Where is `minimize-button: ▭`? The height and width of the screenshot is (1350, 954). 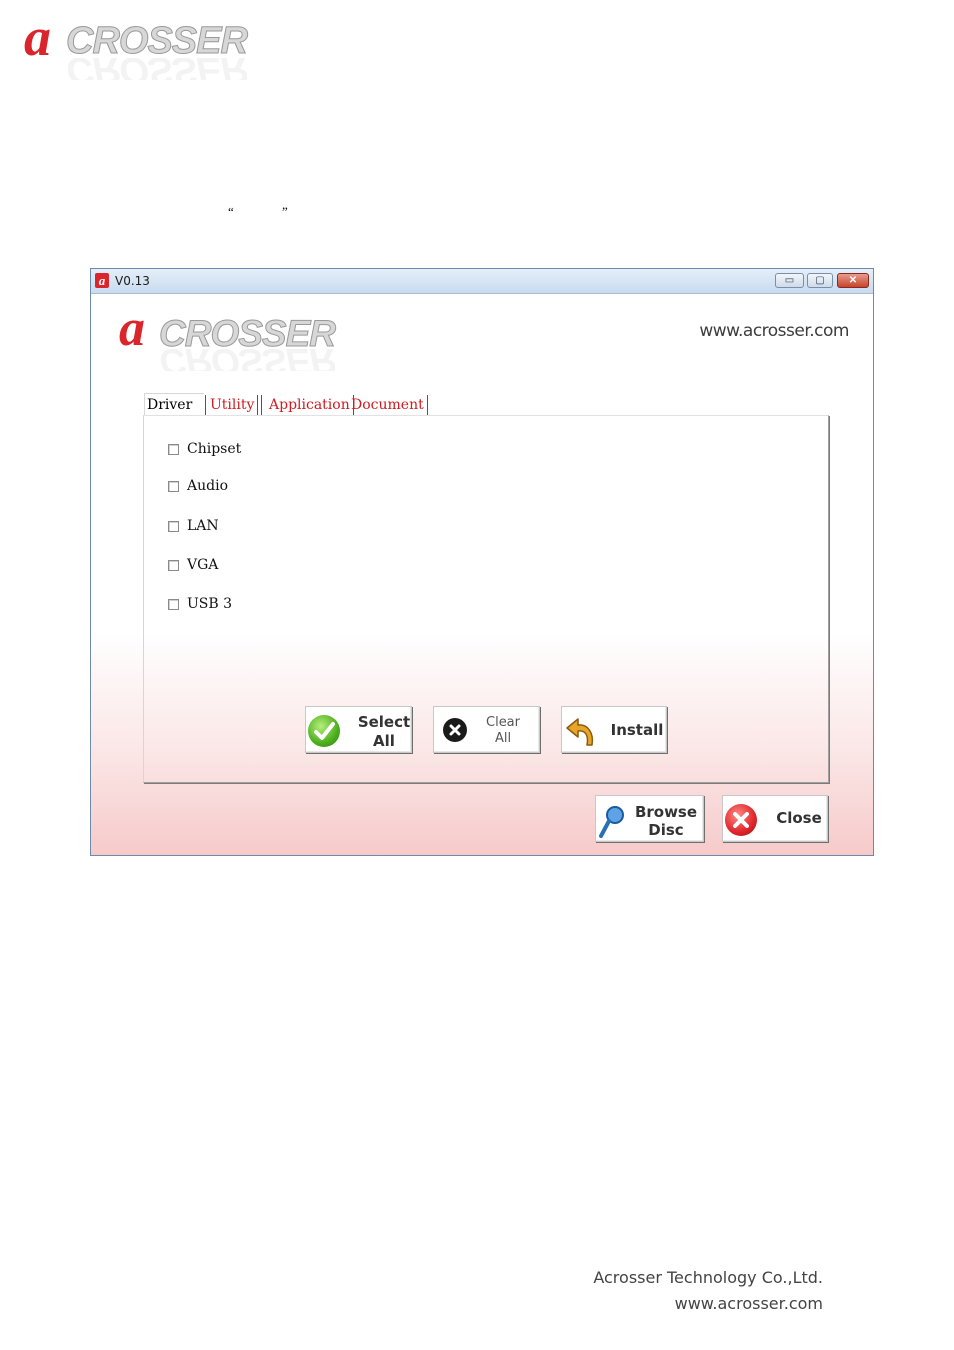 minimize-button: ▭ is located at coordinates (789, 280).